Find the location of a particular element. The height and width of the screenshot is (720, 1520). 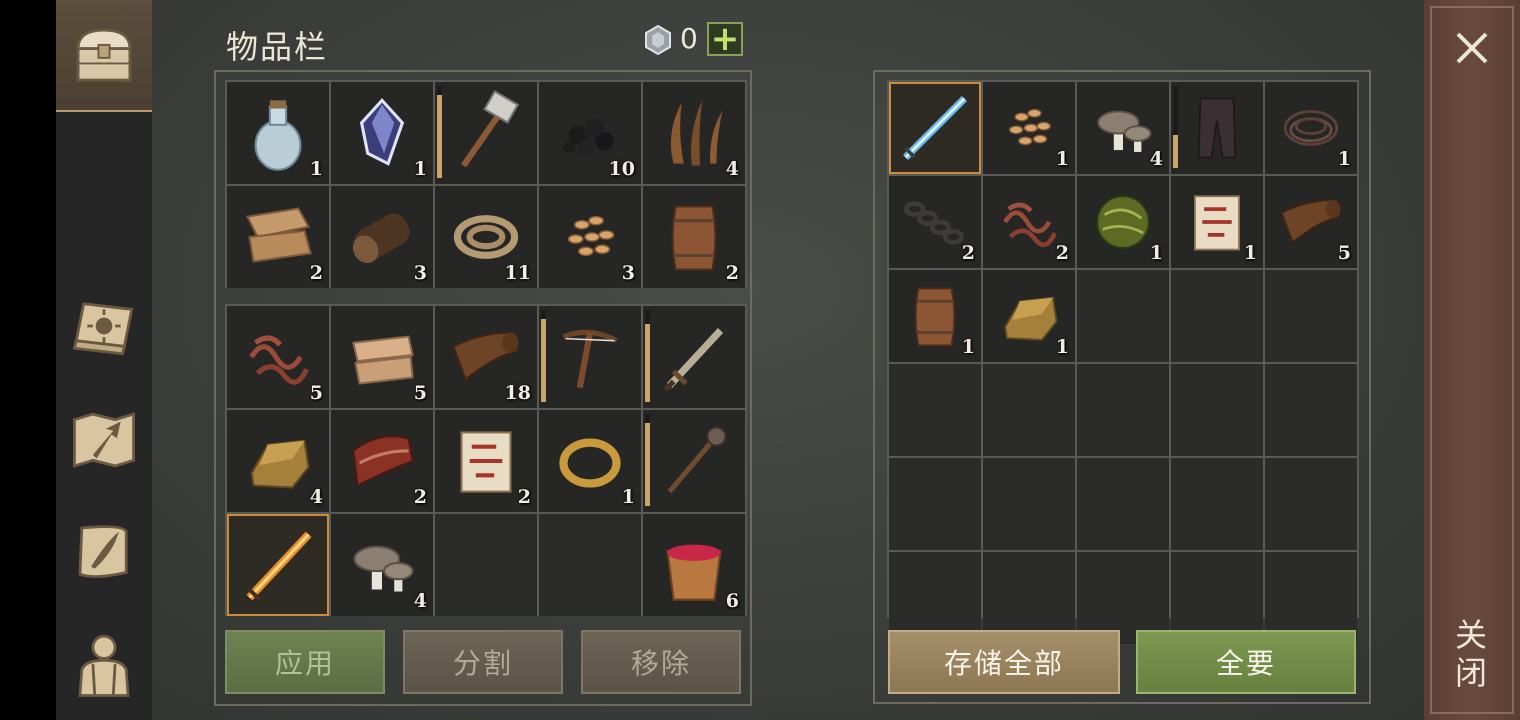

item-slot-barrel: 1 is located at coordinates (935, 316).